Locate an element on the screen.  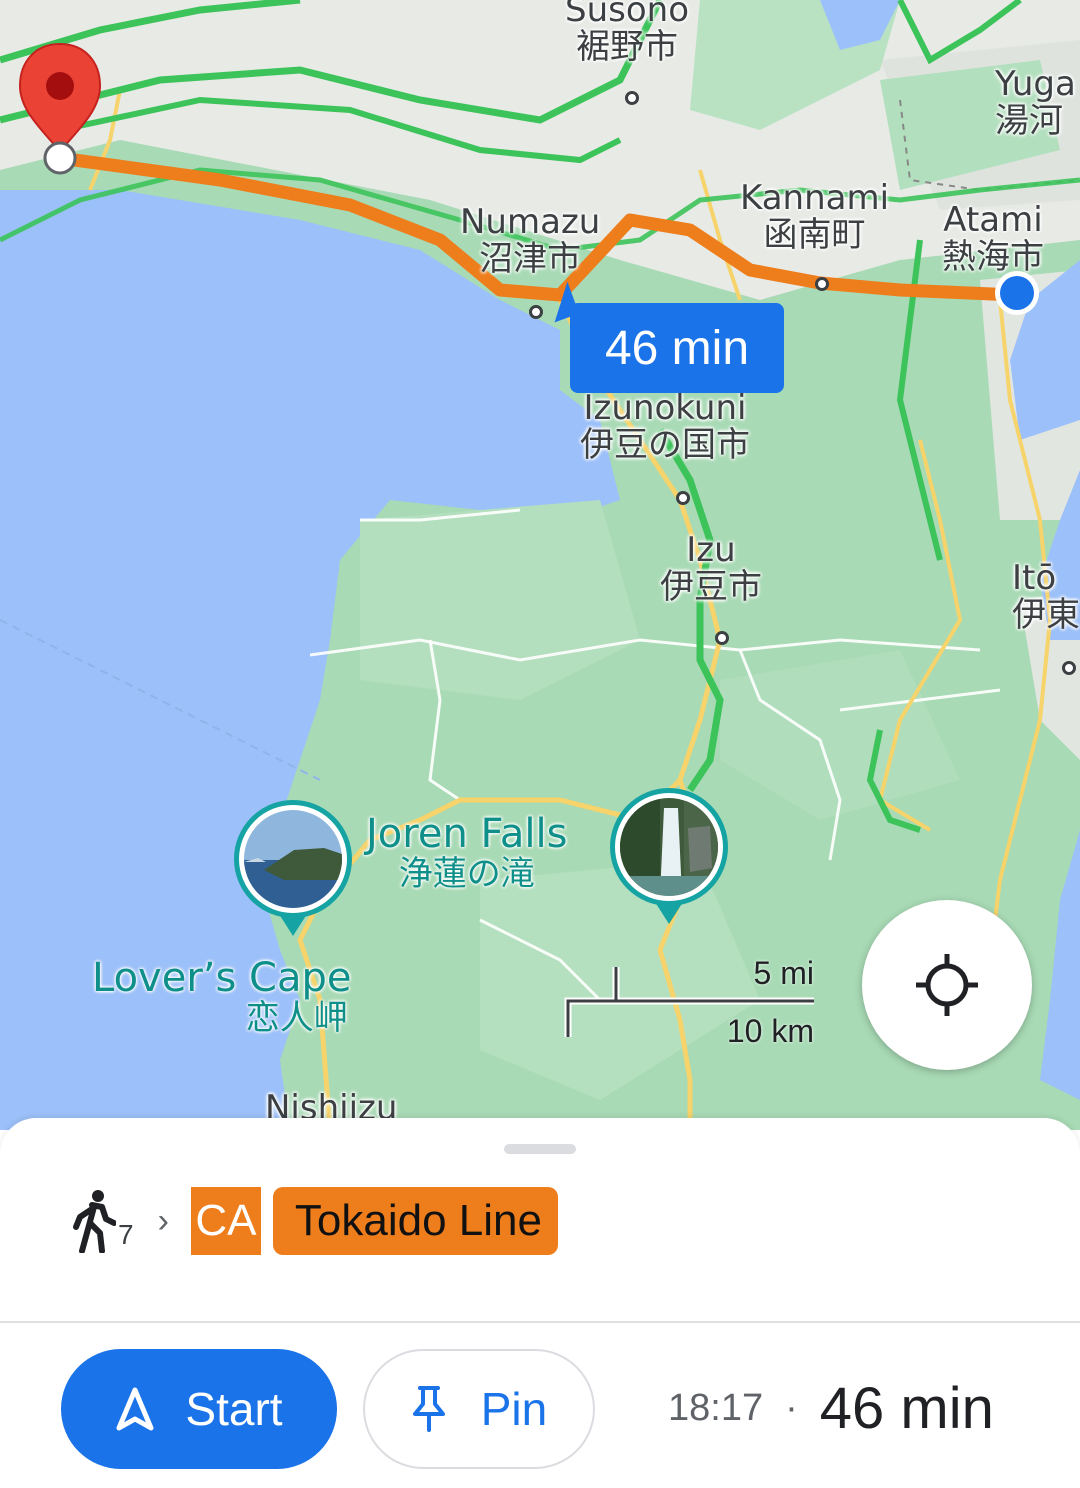
walk-minutes: 7 is located at coordinates (126, 1234).